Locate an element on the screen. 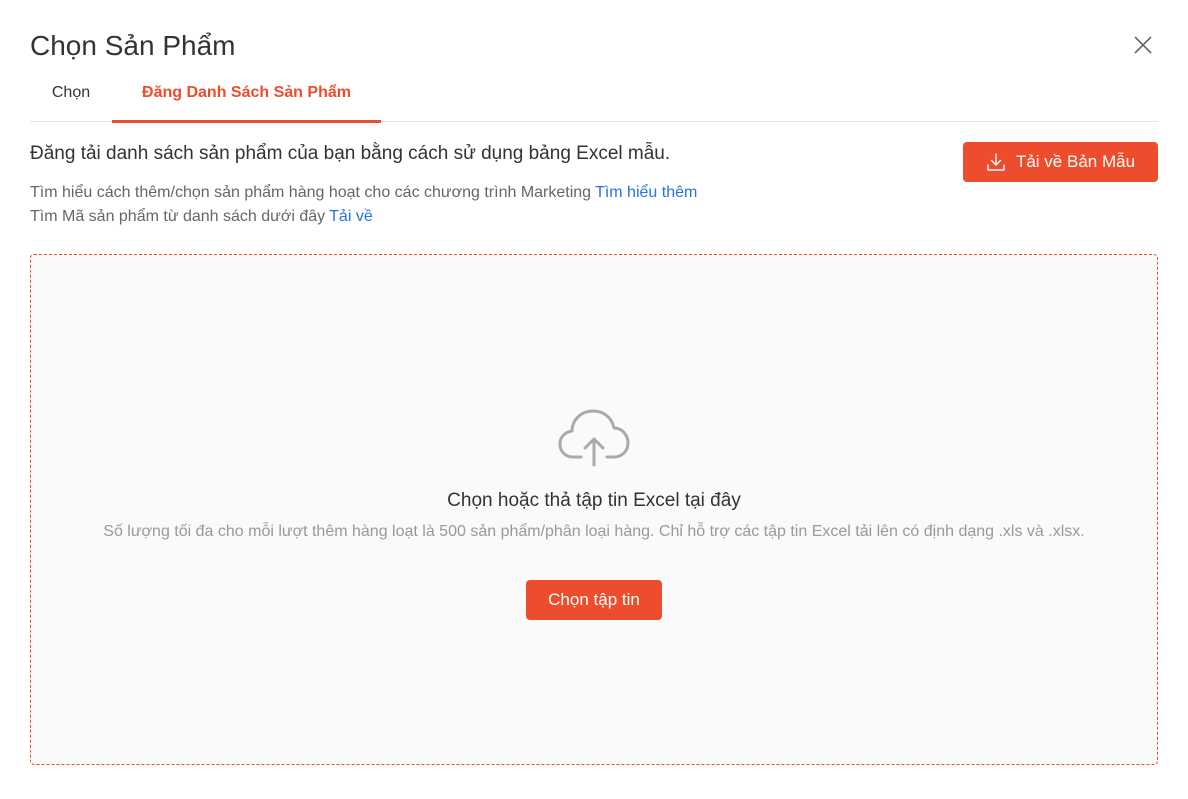 This screenshot has width=1188, height=799. choose-file-button: Chọn tập tin is located at coordinates (594, 600).